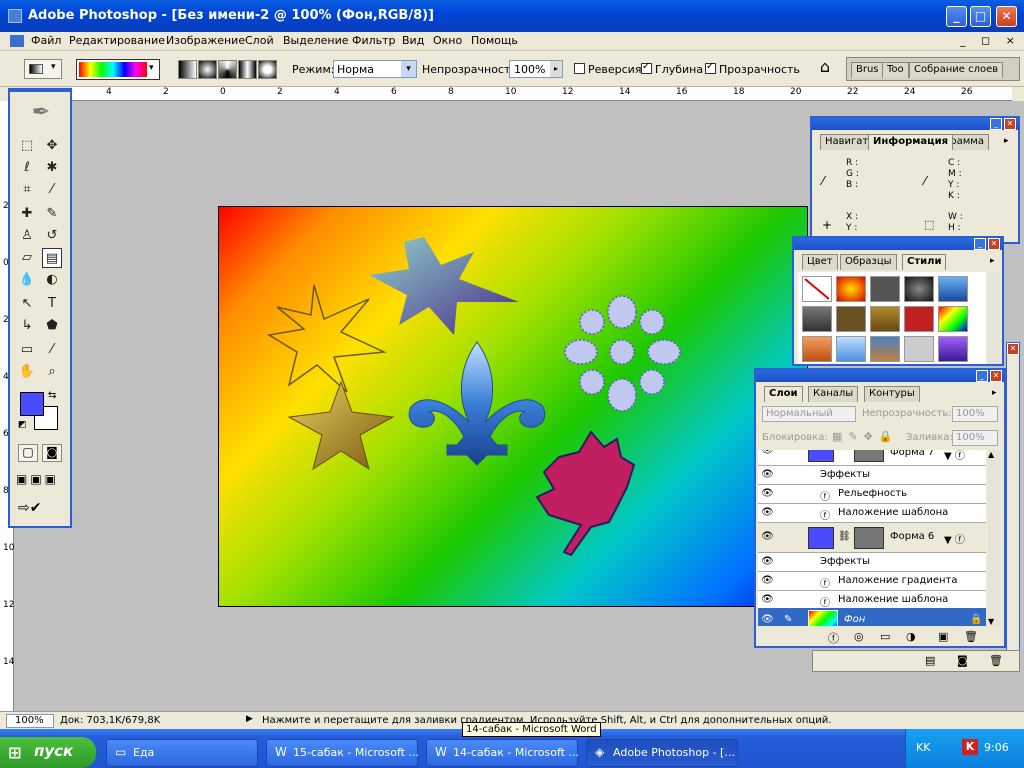  Describe the element at coordinates (923, 747) in the screenshot. I see `language-indicator: KK` at that location.